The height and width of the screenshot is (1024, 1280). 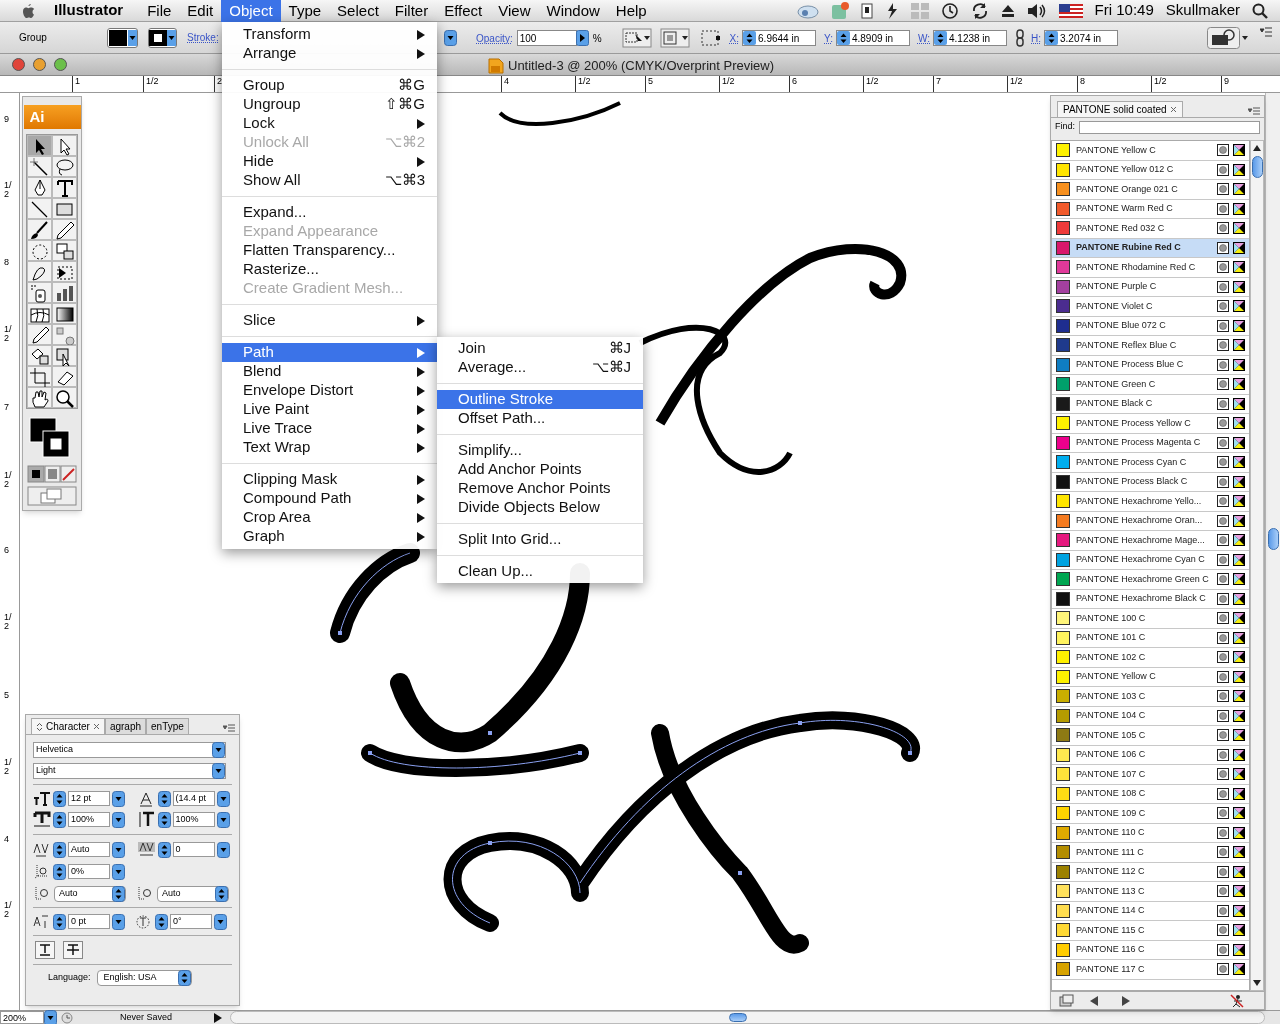 What do you see at coordinates (1150, 950) in the screenshot?
I see `swatch-row: PANTONE 116 C` at bounding box center [1150, 950].